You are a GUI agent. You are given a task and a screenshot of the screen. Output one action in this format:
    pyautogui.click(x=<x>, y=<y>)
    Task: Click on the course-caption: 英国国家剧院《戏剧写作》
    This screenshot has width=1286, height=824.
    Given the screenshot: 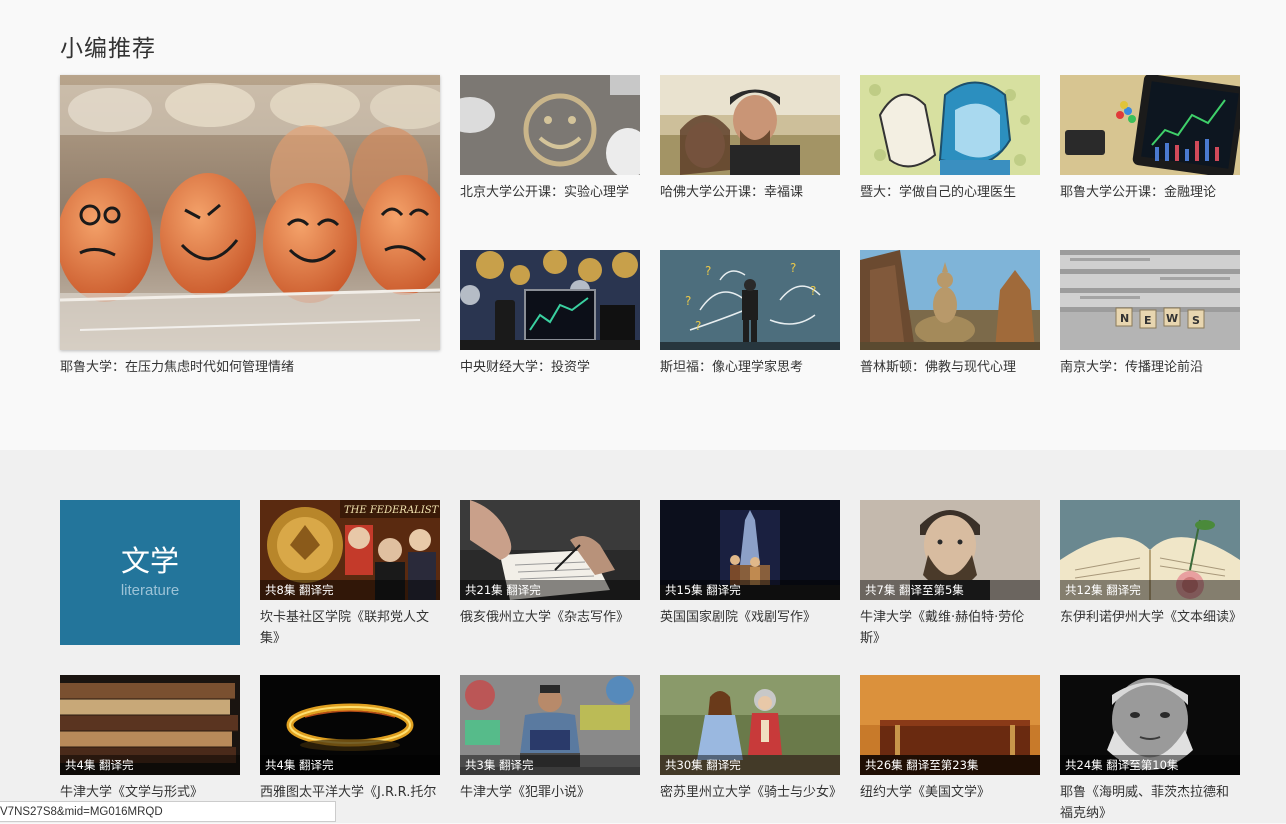 What is the action you would take?
    pyautogui.click(x=750, y=617)
    